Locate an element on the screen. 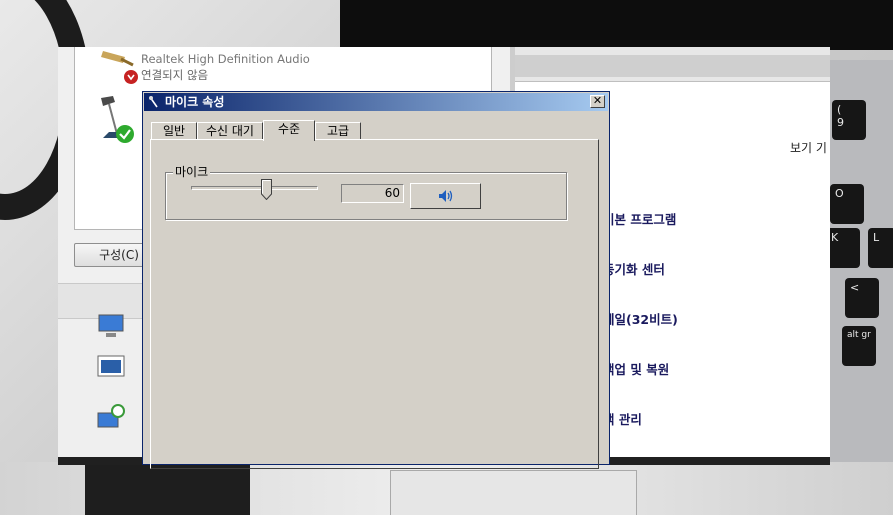 The width and height of the screenshot is (893, 515). device-name: Realtek High Definition Audio is located at coordinates (225, 59).